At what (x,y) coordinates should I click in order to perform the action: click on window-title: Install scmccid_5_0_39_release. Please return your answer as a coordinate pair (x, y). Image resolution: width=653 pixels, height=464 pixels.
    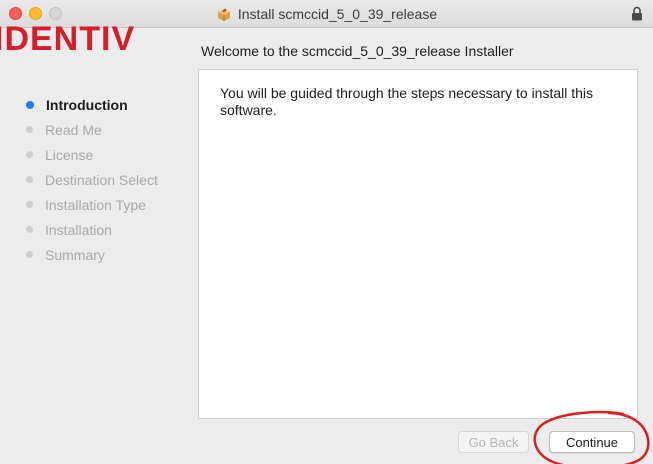
    Looking at the image, I should click on (337, 14).